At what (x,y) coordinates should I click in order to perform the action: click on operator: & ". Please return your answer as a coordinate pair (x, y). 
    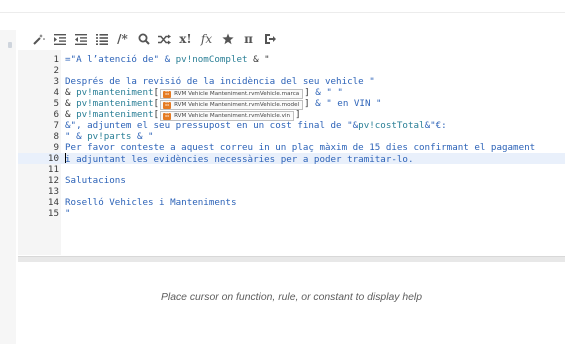
    Looking at the image, I should click on (258, 59).